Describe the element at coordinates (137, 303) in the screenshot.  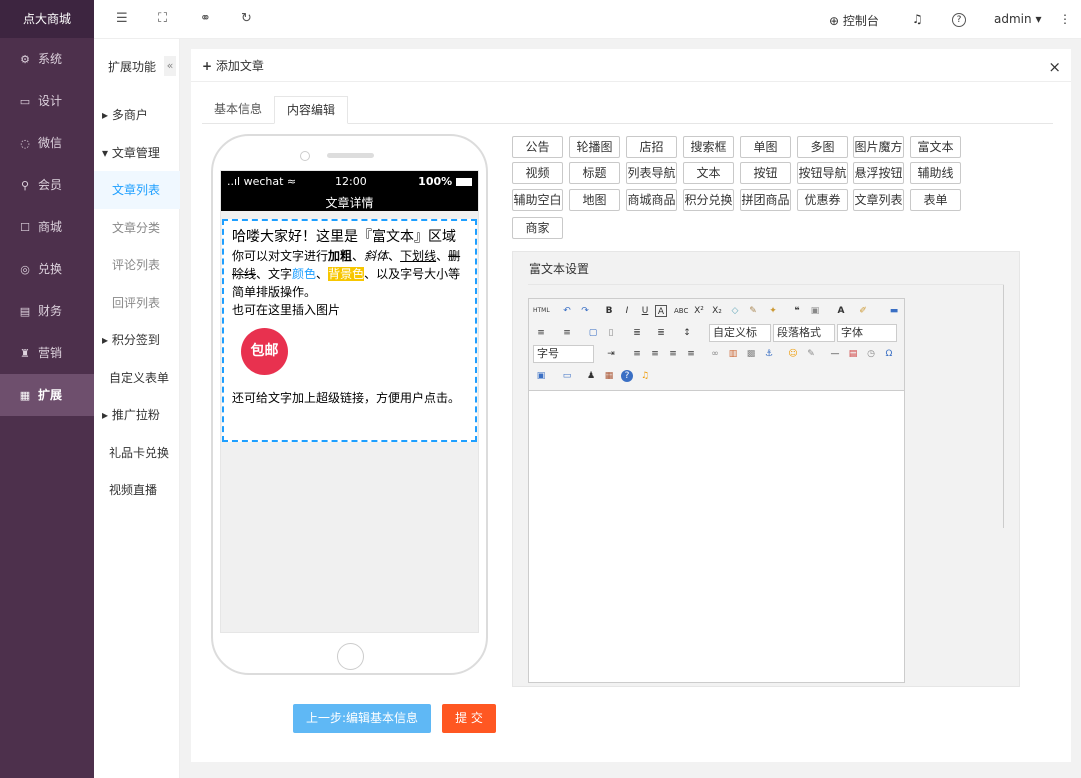
I see `sub-item-reply-list: 回评列表` at that location.